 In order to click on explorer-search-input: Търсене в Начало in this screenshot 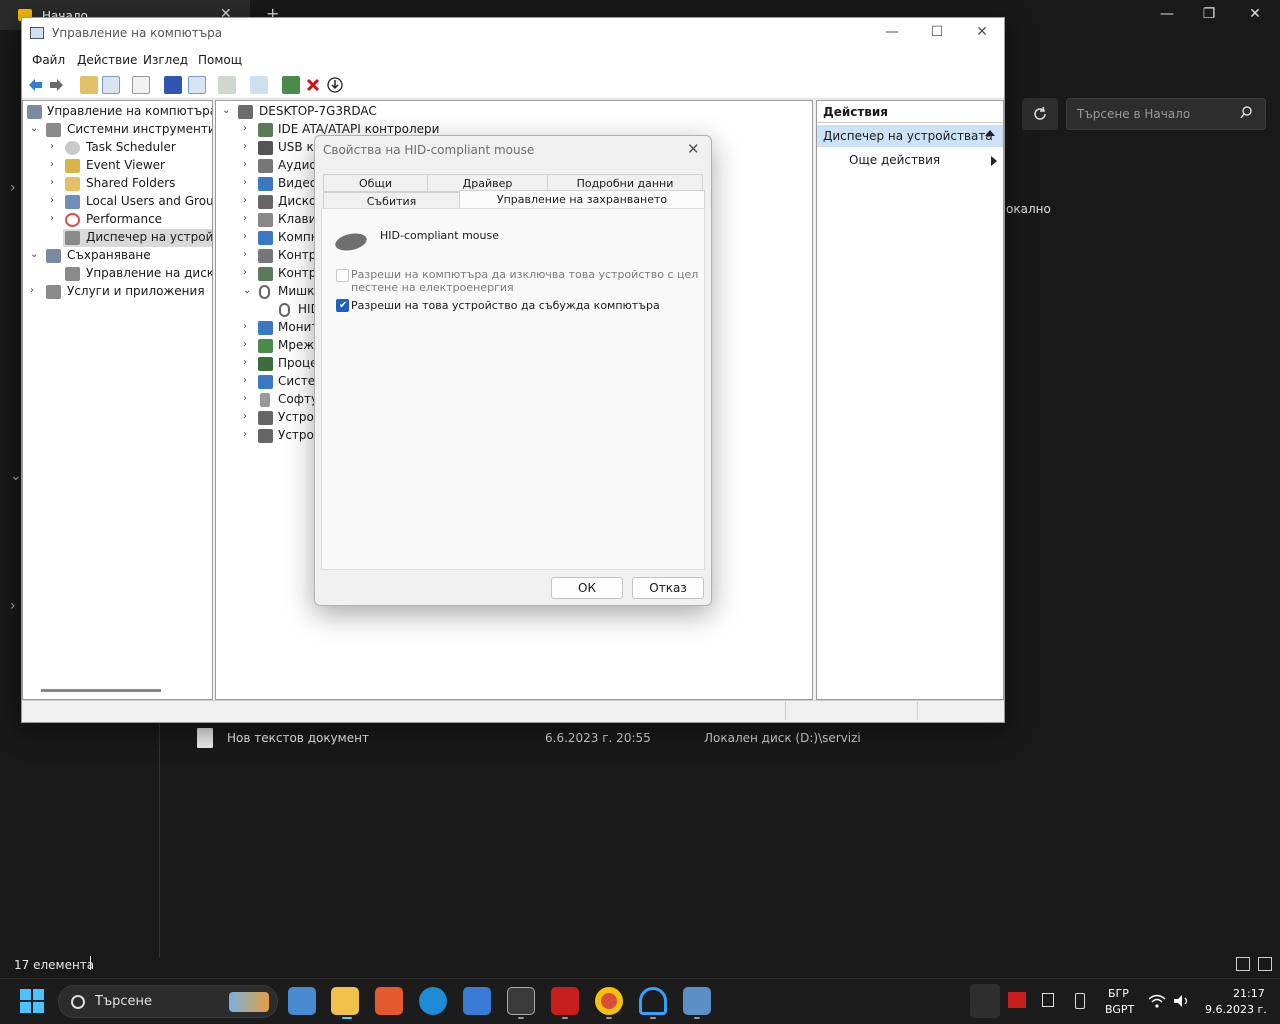, I will do `click(1166, 114)`.